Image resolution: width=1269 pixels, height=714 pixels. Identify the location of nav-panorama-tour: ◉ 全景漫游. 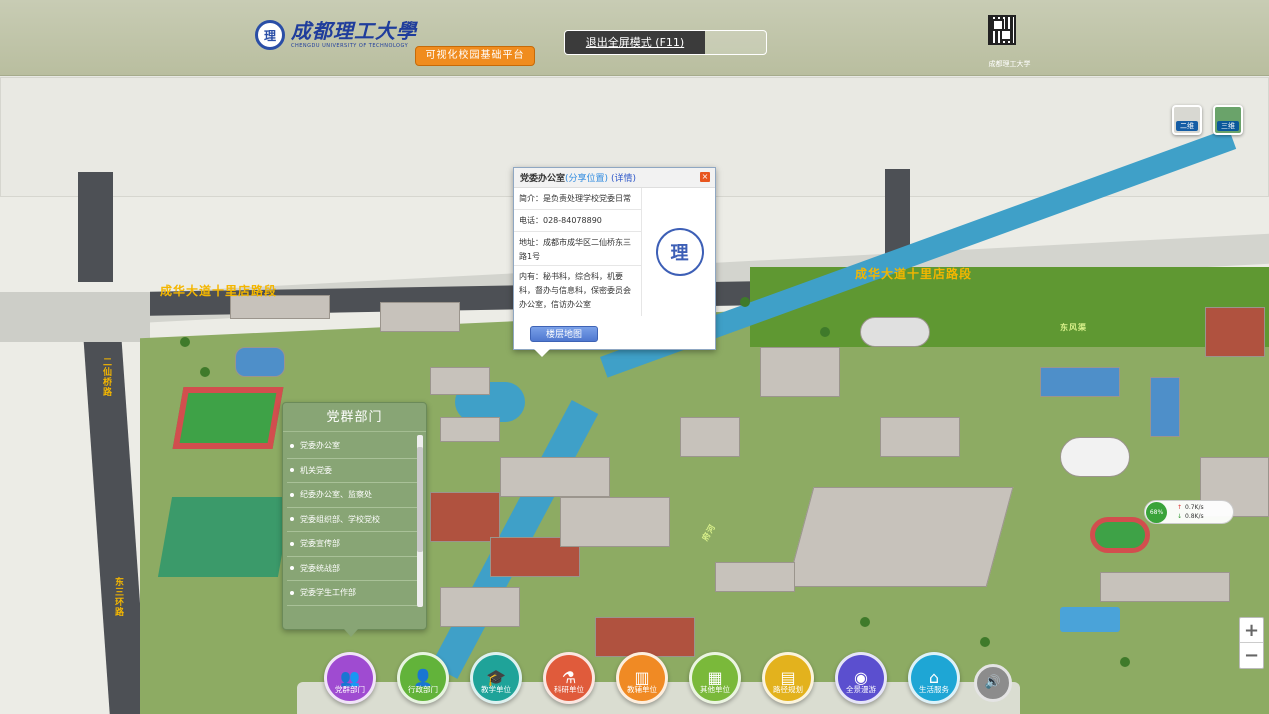
(861, 678).